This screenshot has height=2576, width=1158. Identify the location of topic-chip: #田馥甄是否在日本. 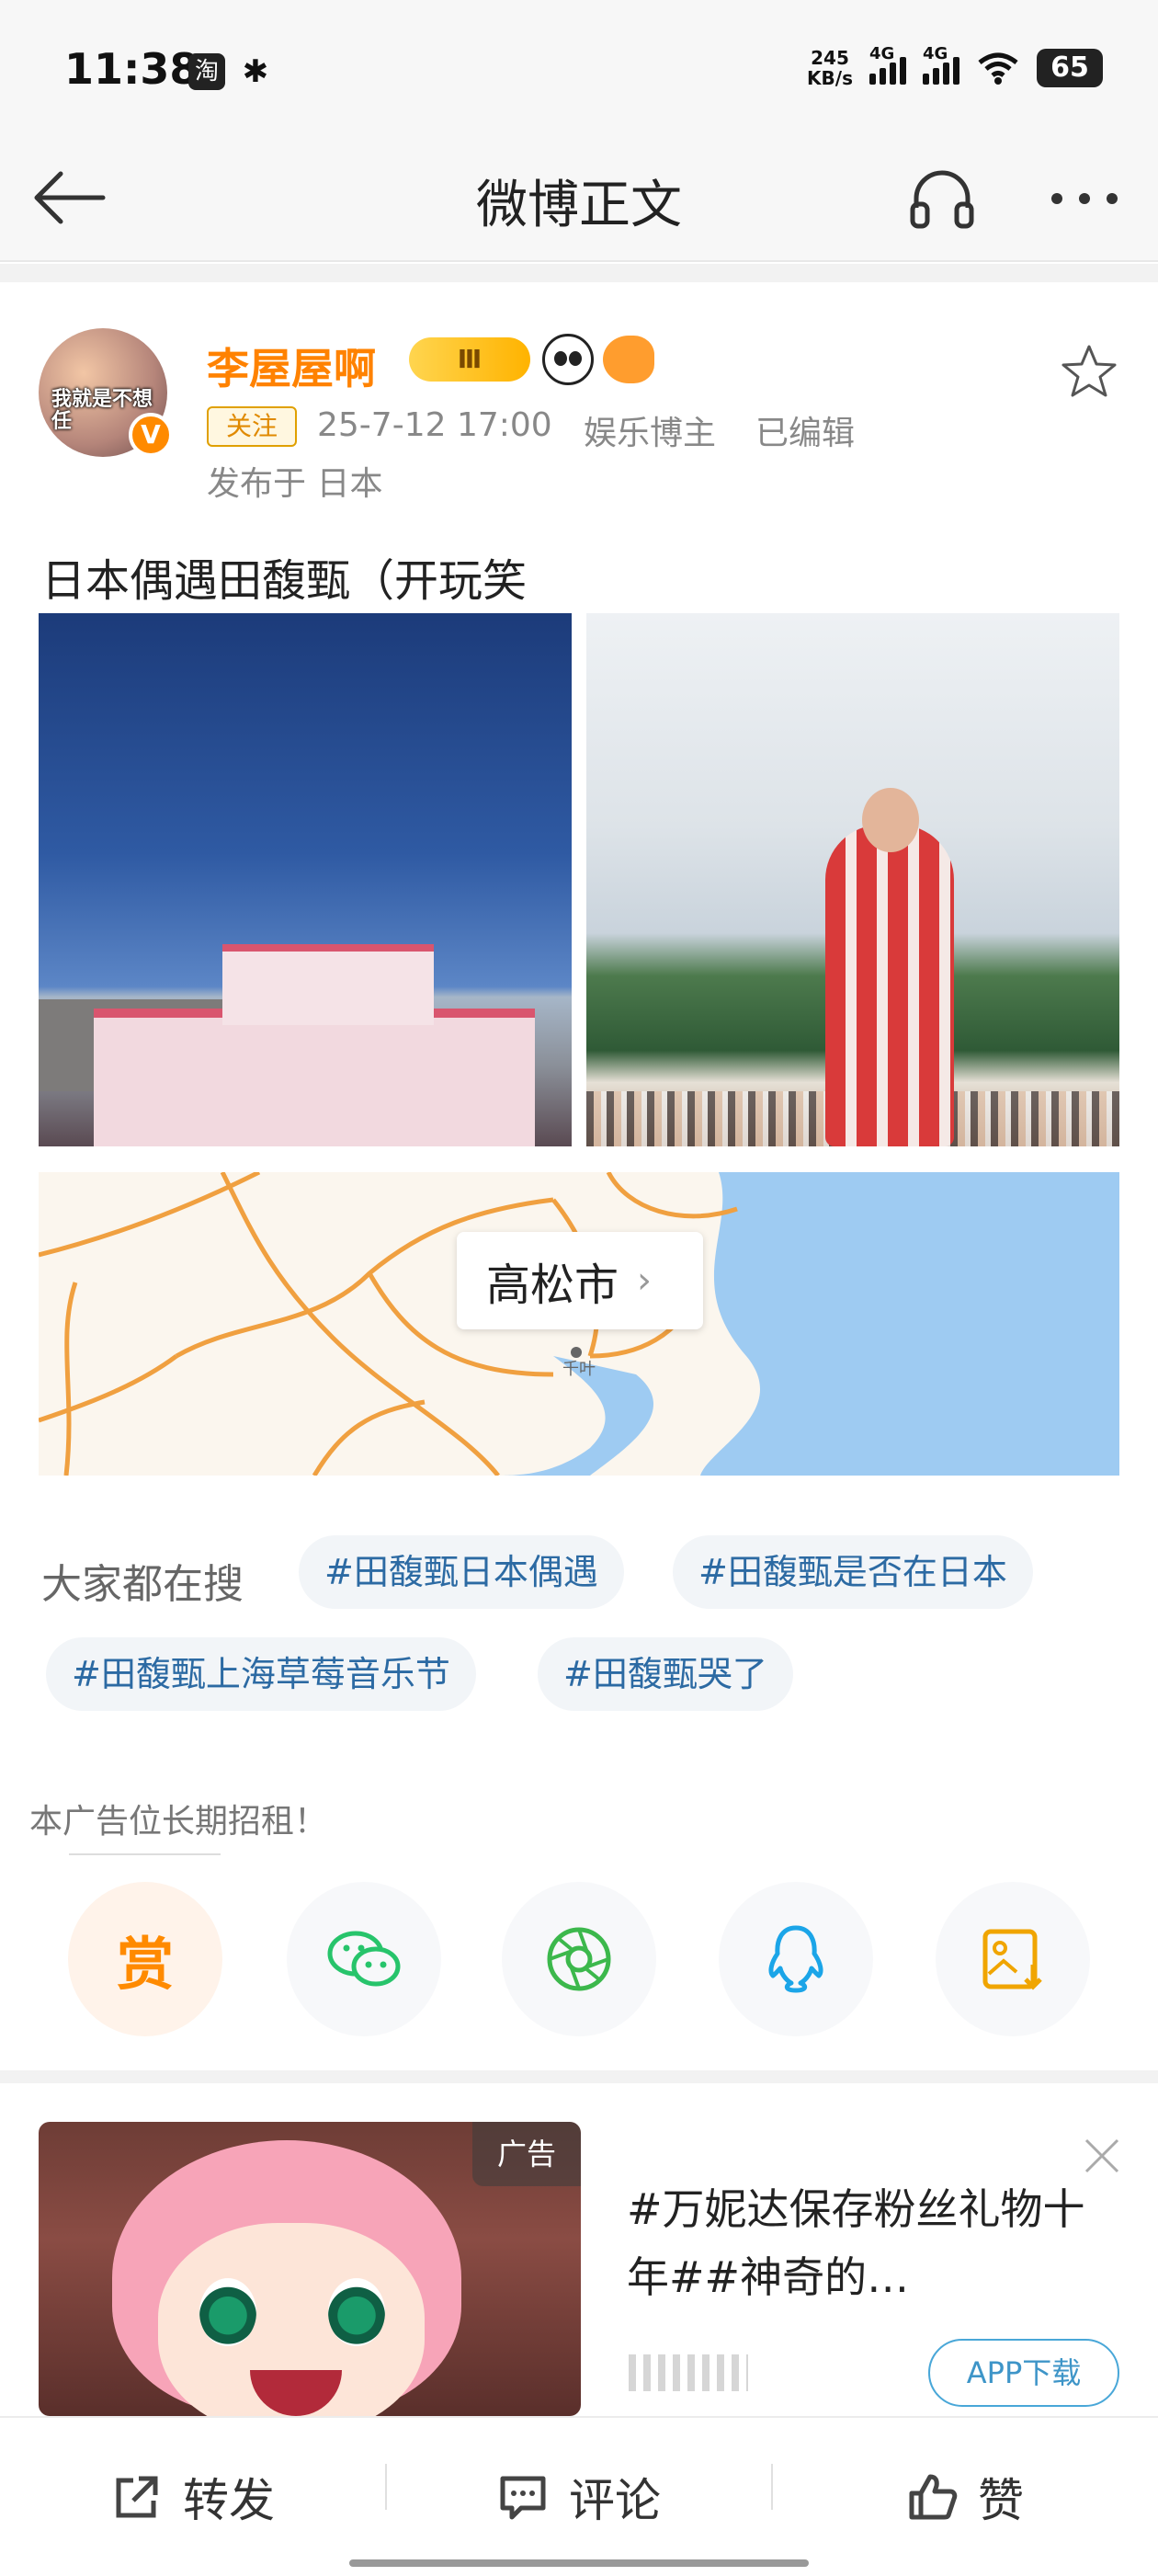
(853, 1572).